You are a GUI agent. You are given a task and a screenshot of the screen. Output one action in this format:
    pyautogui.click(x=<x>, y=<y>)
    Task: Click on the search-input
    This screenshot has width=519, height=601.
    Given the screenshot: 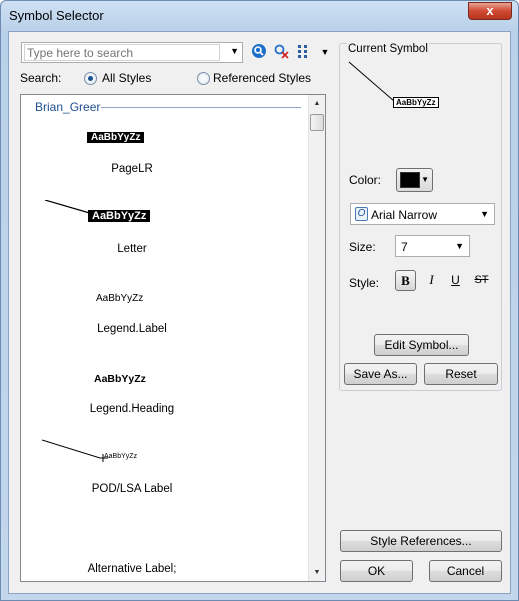 What is the action you would take?
    pyautogui.click(x=122, y=52)
    